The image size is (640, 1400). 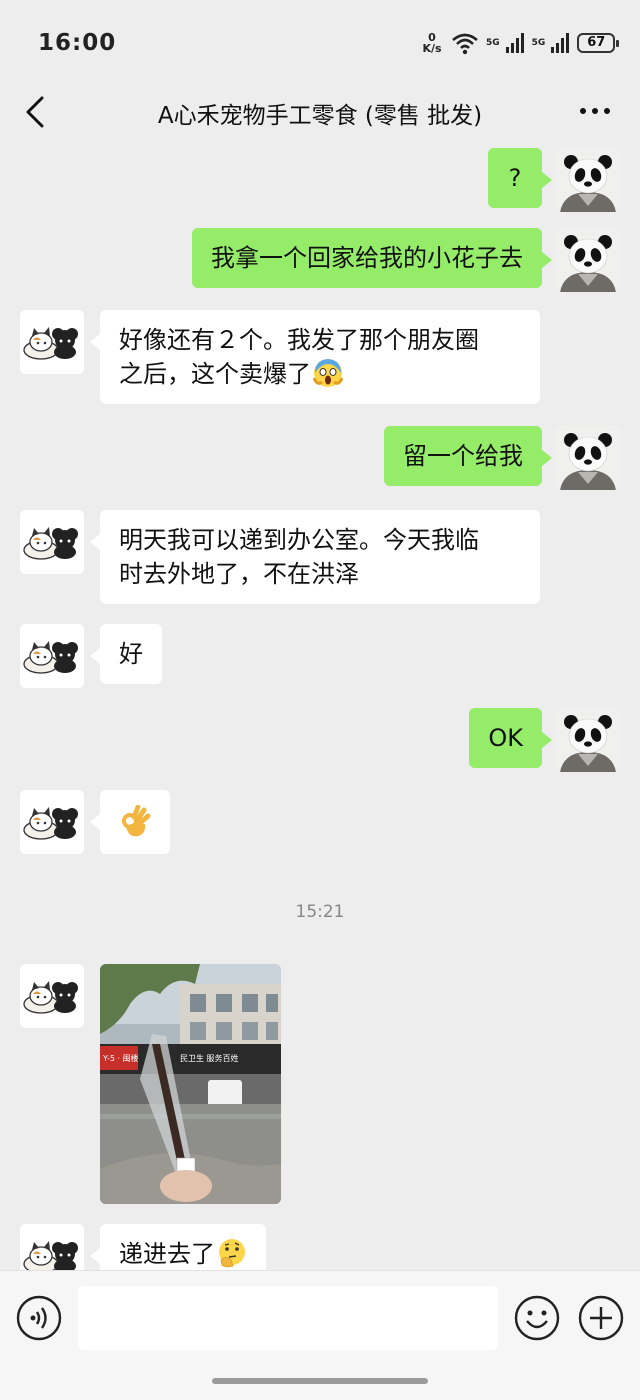 I want to click on image-message: Y-5 · 闽楼 民卫生 服务百姓, so click(x=190, y=1084).